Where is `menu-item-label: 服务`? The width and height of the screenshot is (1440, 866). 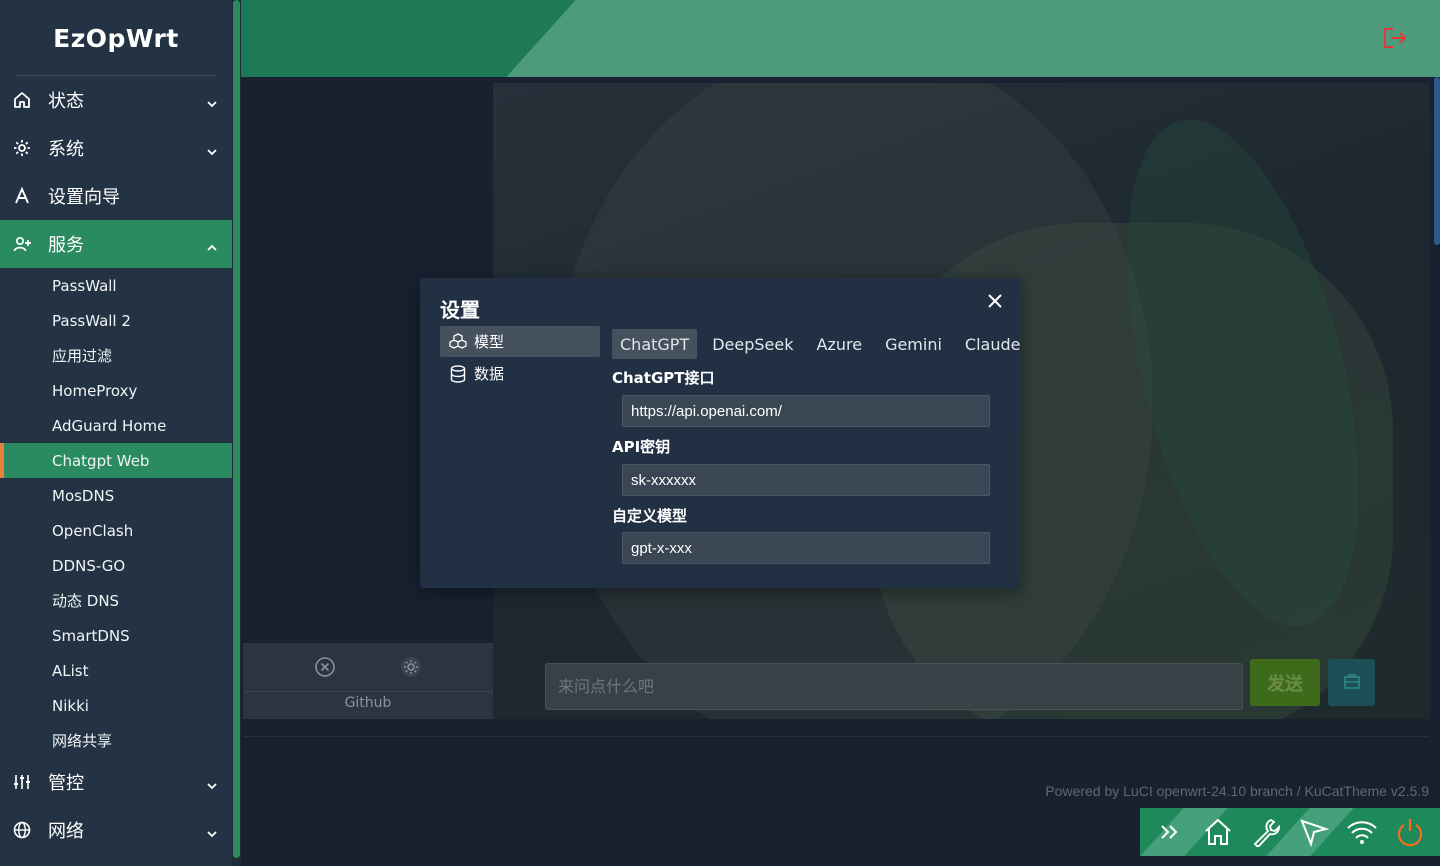
menu-item-label: 服务 is located at coordinates (66, 245).